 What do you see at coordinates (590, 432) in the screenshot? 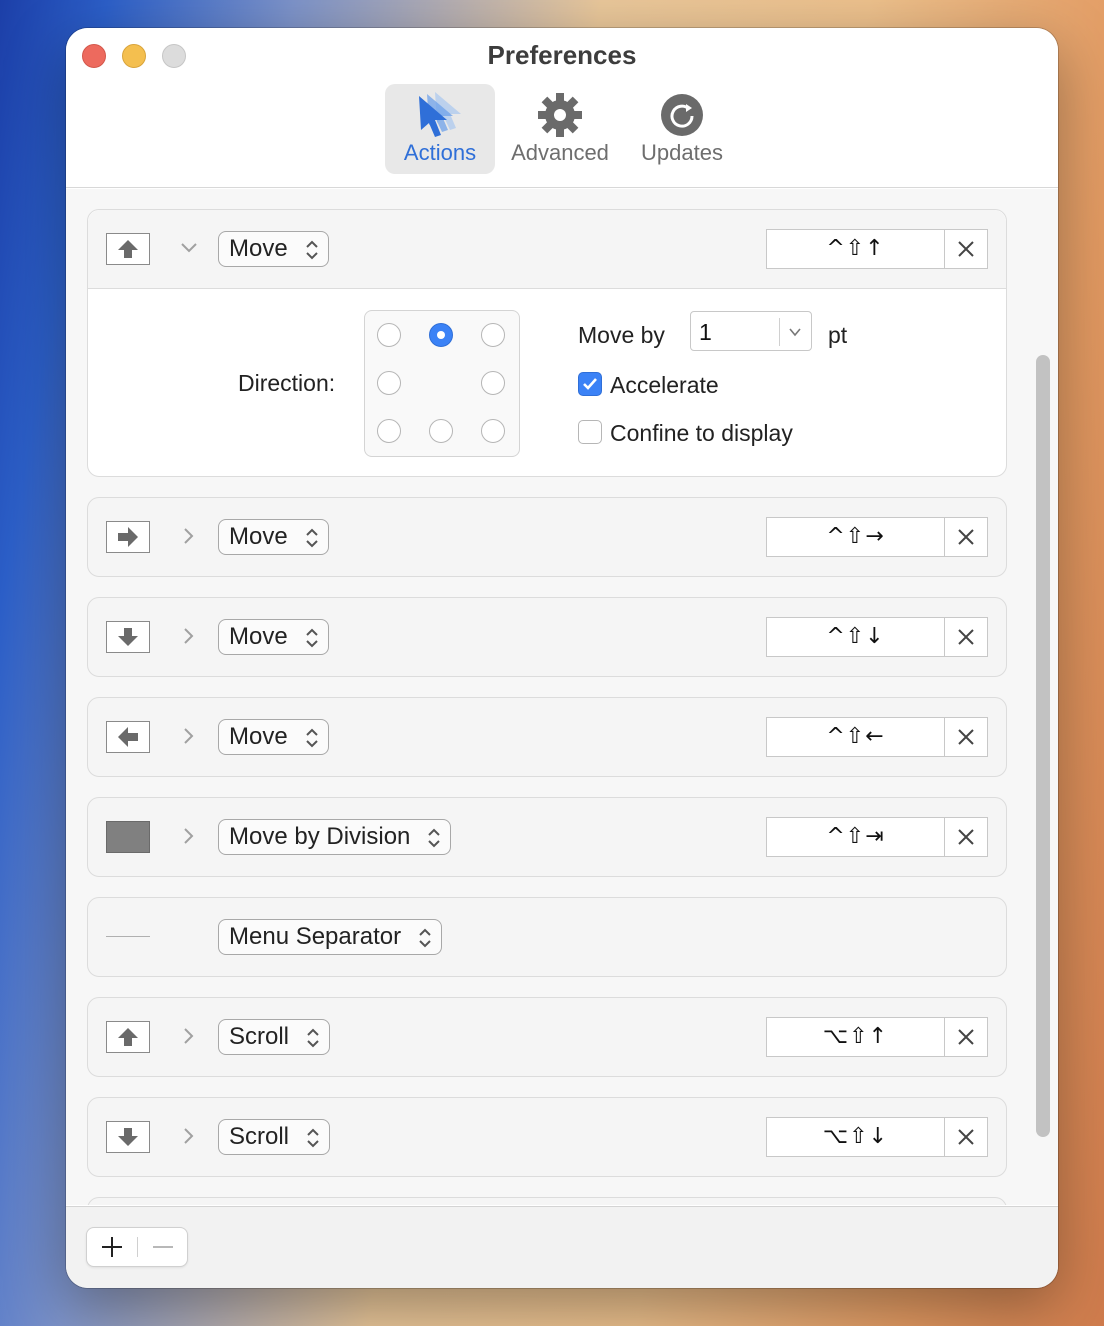
I see `confine-to-display-checkbox` at bounding box center [590, 432].